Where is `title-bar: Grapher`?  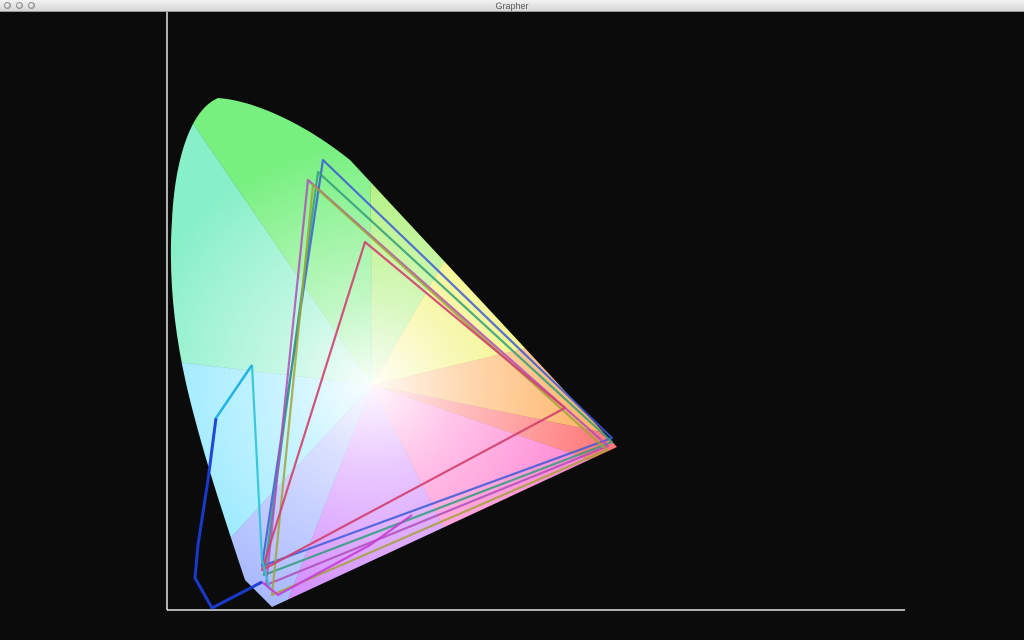
title-bar: Grapher is located at coordinates (512, 6).